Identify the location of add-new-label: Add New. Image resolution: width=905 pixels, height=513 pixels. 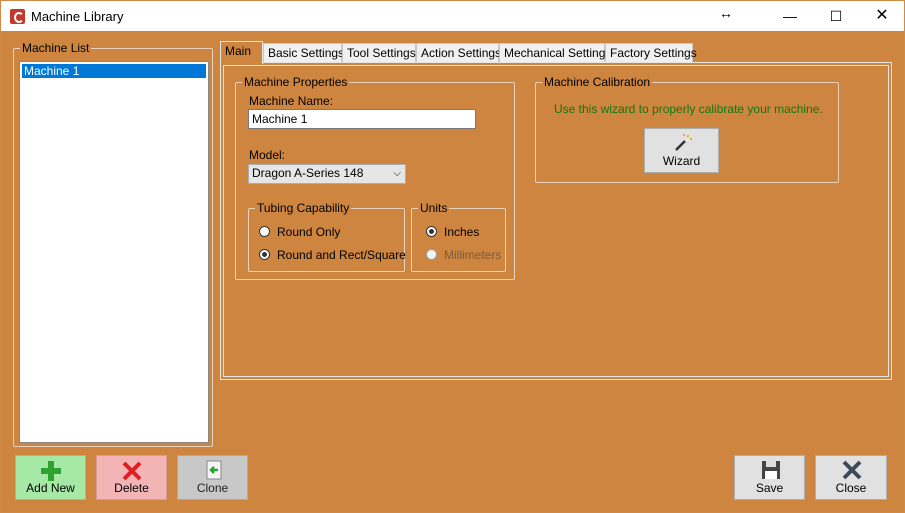
(50, 488).